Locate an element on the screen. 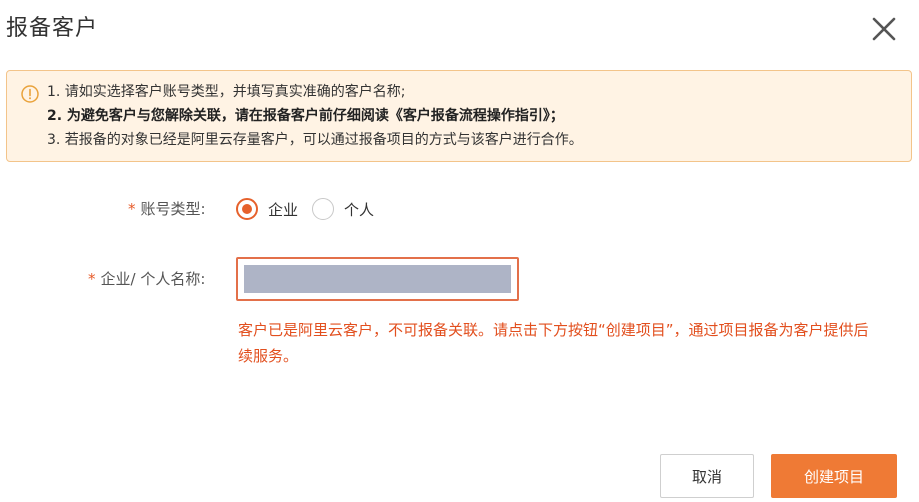  radio-enterprise: 企业 is located at coordinates (267, 209).